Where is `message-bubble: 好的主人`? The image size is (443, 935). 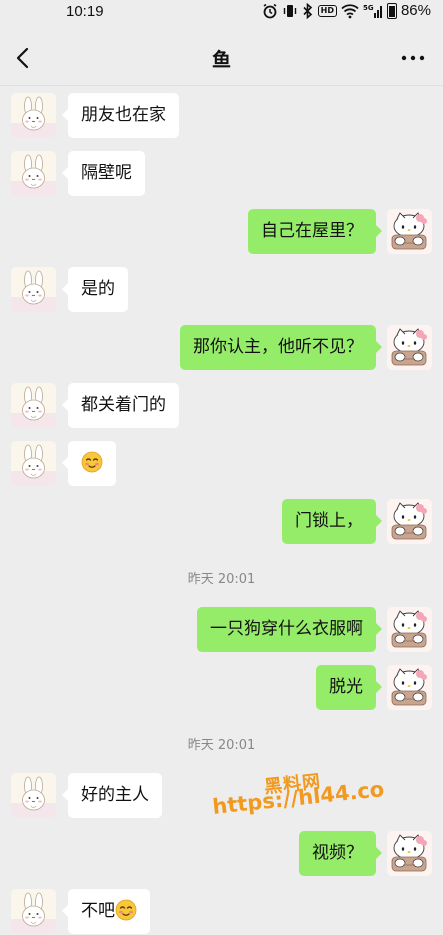 message-bubble: 好的主人 is located at coordinates (112, 795).